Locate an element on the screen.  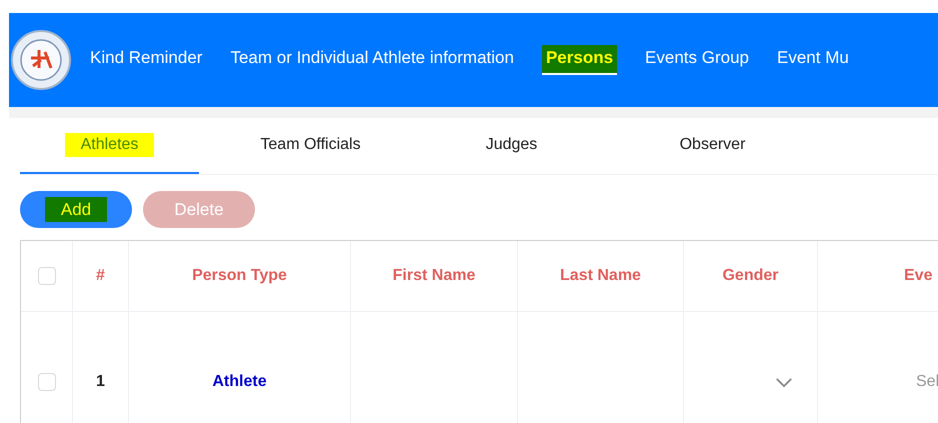
column-header: Gender is located at coordinates (750, 276).